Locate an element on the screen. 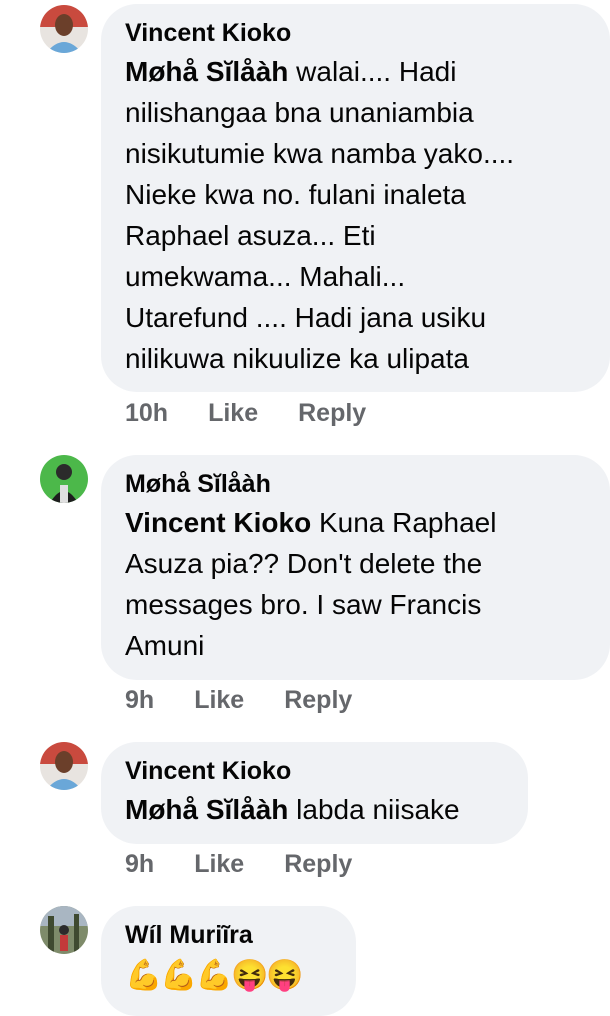 Image resolution: width=610 pixels, height=1016 pixels. comment-bubble: Vincent Kioko Møhå Sĭlåàh labda niisake is located at coordinates (314, 793).